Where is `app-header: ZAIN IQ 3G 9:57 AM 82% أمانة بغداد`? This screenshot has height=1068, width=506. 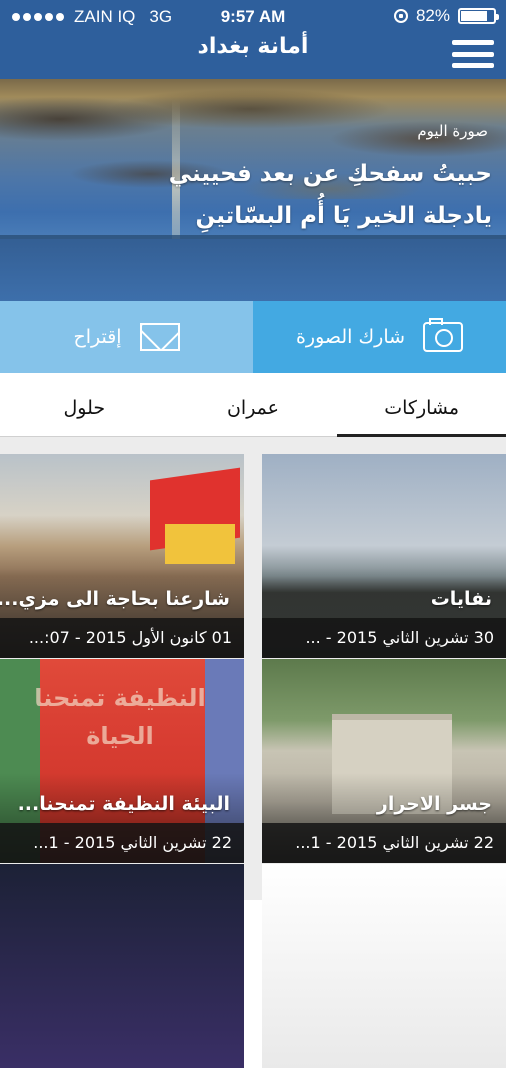
app-header: ZAIN IQ 3G 9:57 AM 82% أمانة بغداد is located at coordinates (253, 39).